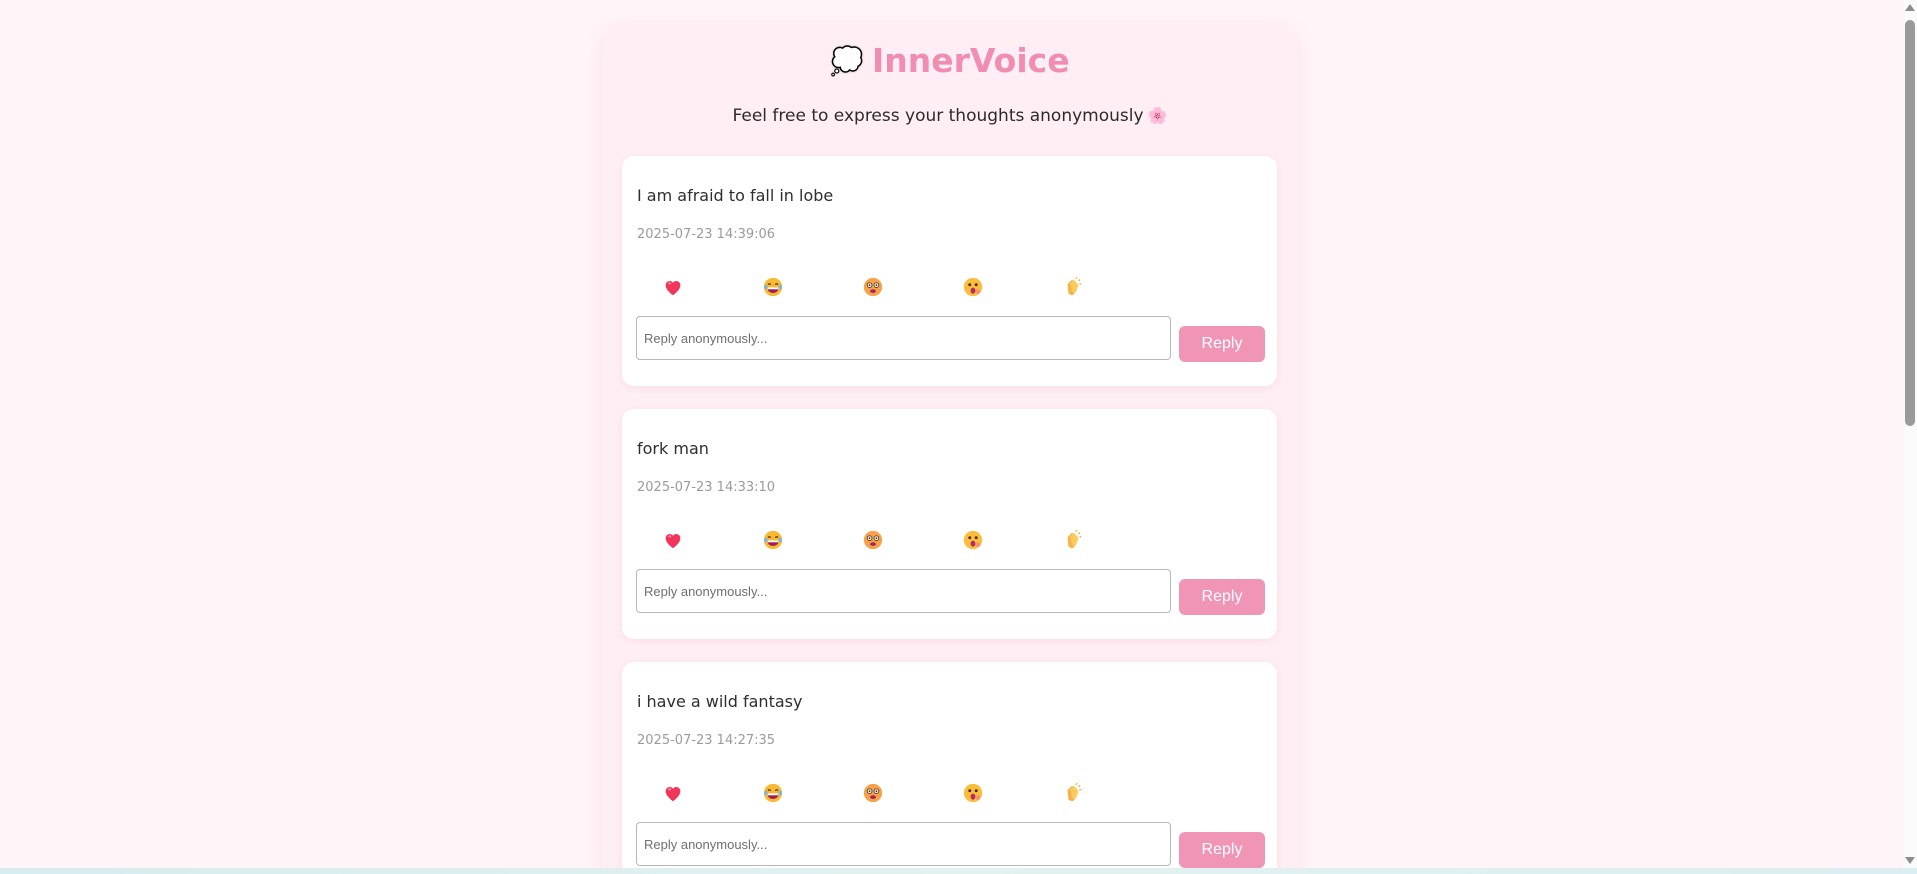 This screenshot has height=874, width=1917. Describe the element at coordinates (706, 234) in the screenshot. I see `post-timestamp: 2025-07-23 14:39:06` at that location.